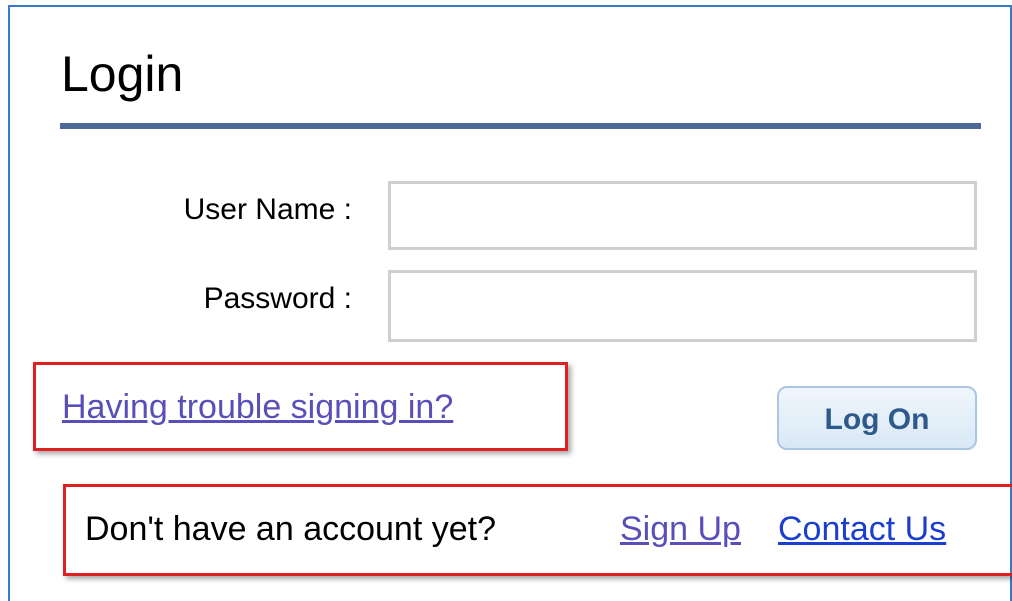 This screenshot has height=601, width=1012. Describe the element at coordinates (862, 529) in the screenshot. I see `contact-us-link: Contact Us` at that location.